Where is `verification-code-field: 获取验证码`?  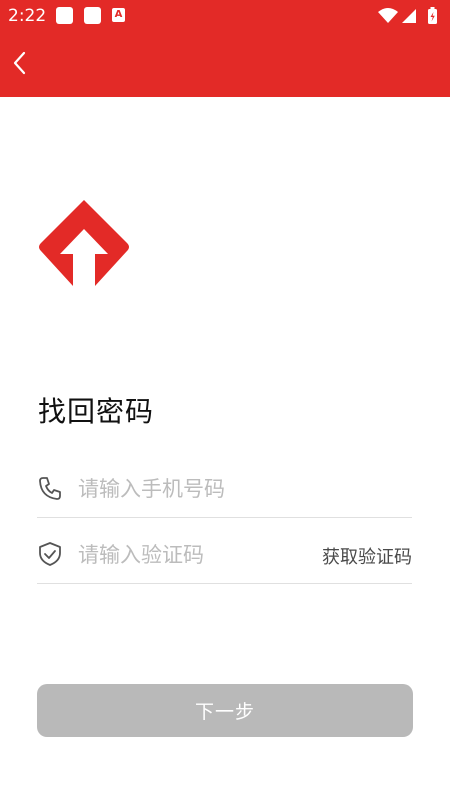 verification-code-field: 获取验证码 is located at coordinates (224, 556).